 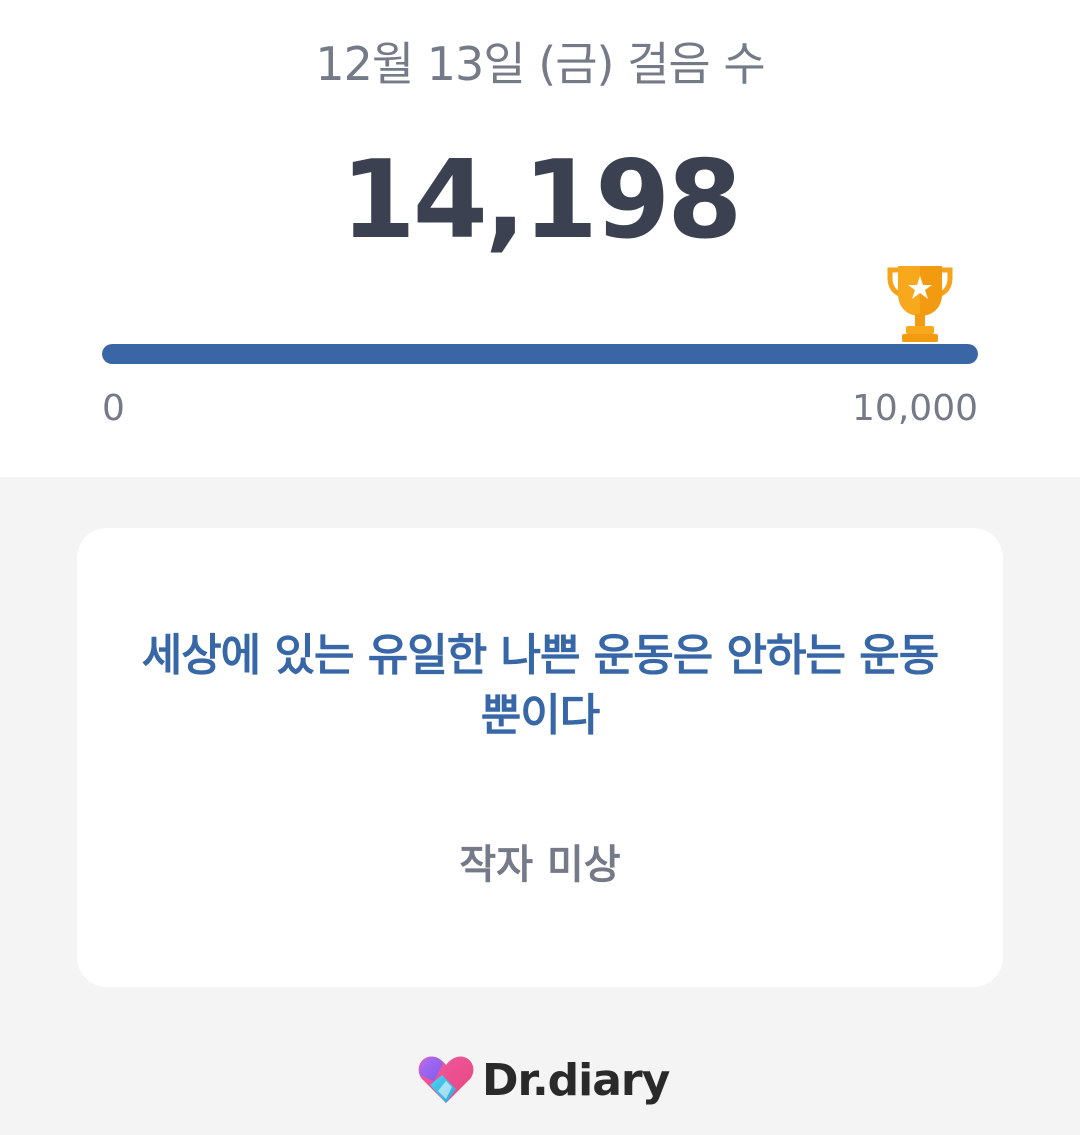 What do you see at coordinates (540, 64) in the screenshot?
I see `date-title: 12월 13일 (금) 걸음 수` at bounding box center [540, 64].